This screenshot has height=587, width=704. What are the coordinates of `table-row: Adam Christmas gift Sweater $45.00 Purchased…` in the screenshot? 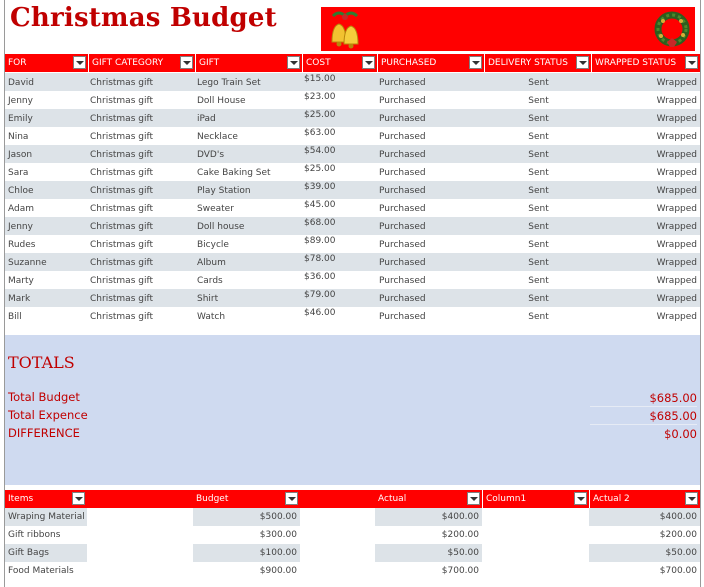 It's located at (352, 208).